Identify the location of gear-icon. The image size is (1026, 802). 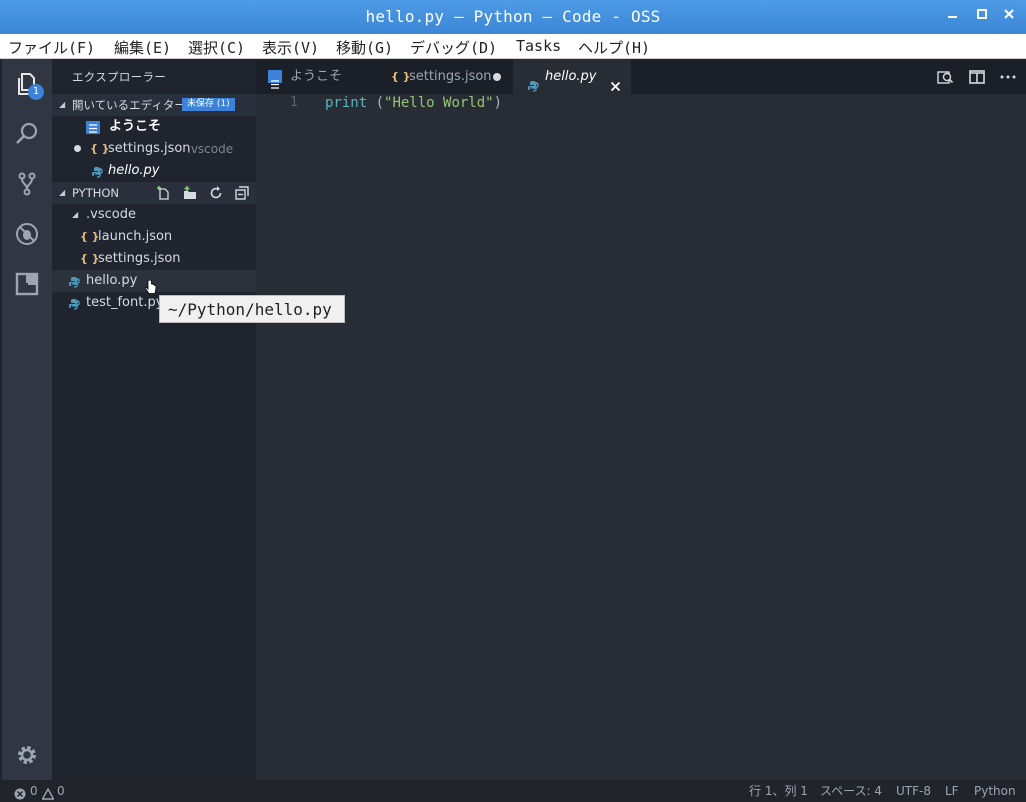
(27, 755).